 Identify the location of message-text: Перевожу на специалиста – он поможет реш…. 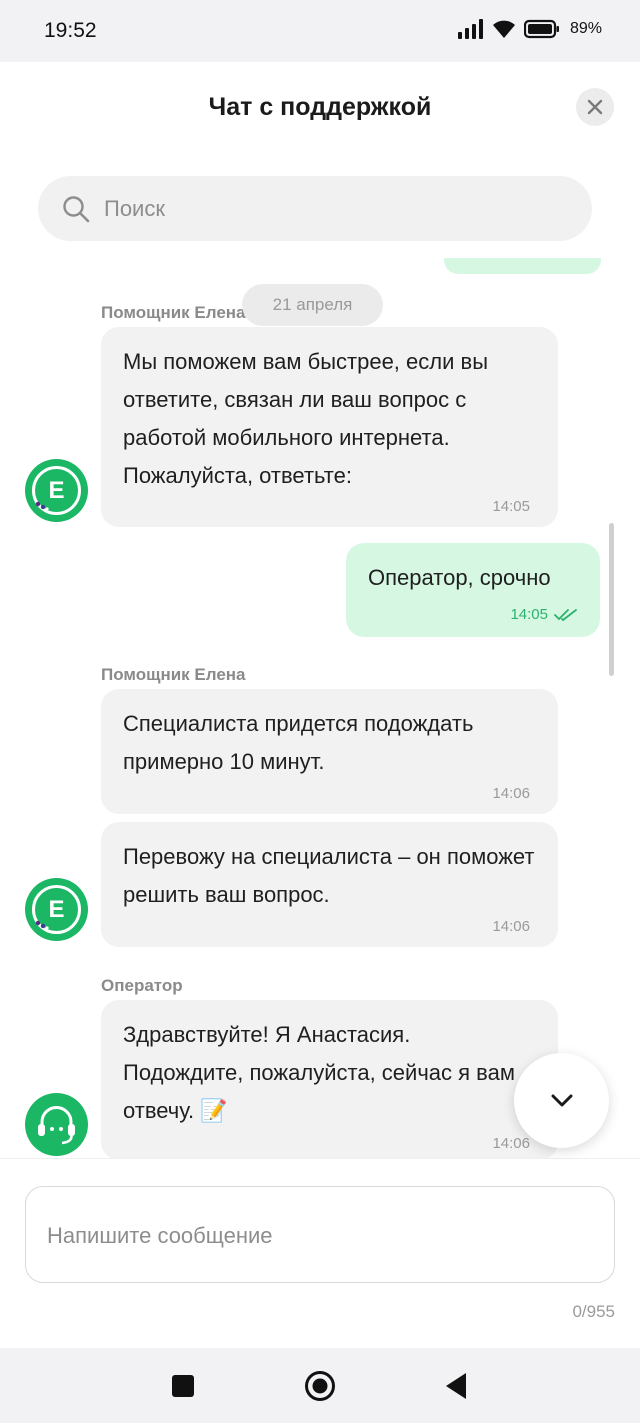
(329, 875).